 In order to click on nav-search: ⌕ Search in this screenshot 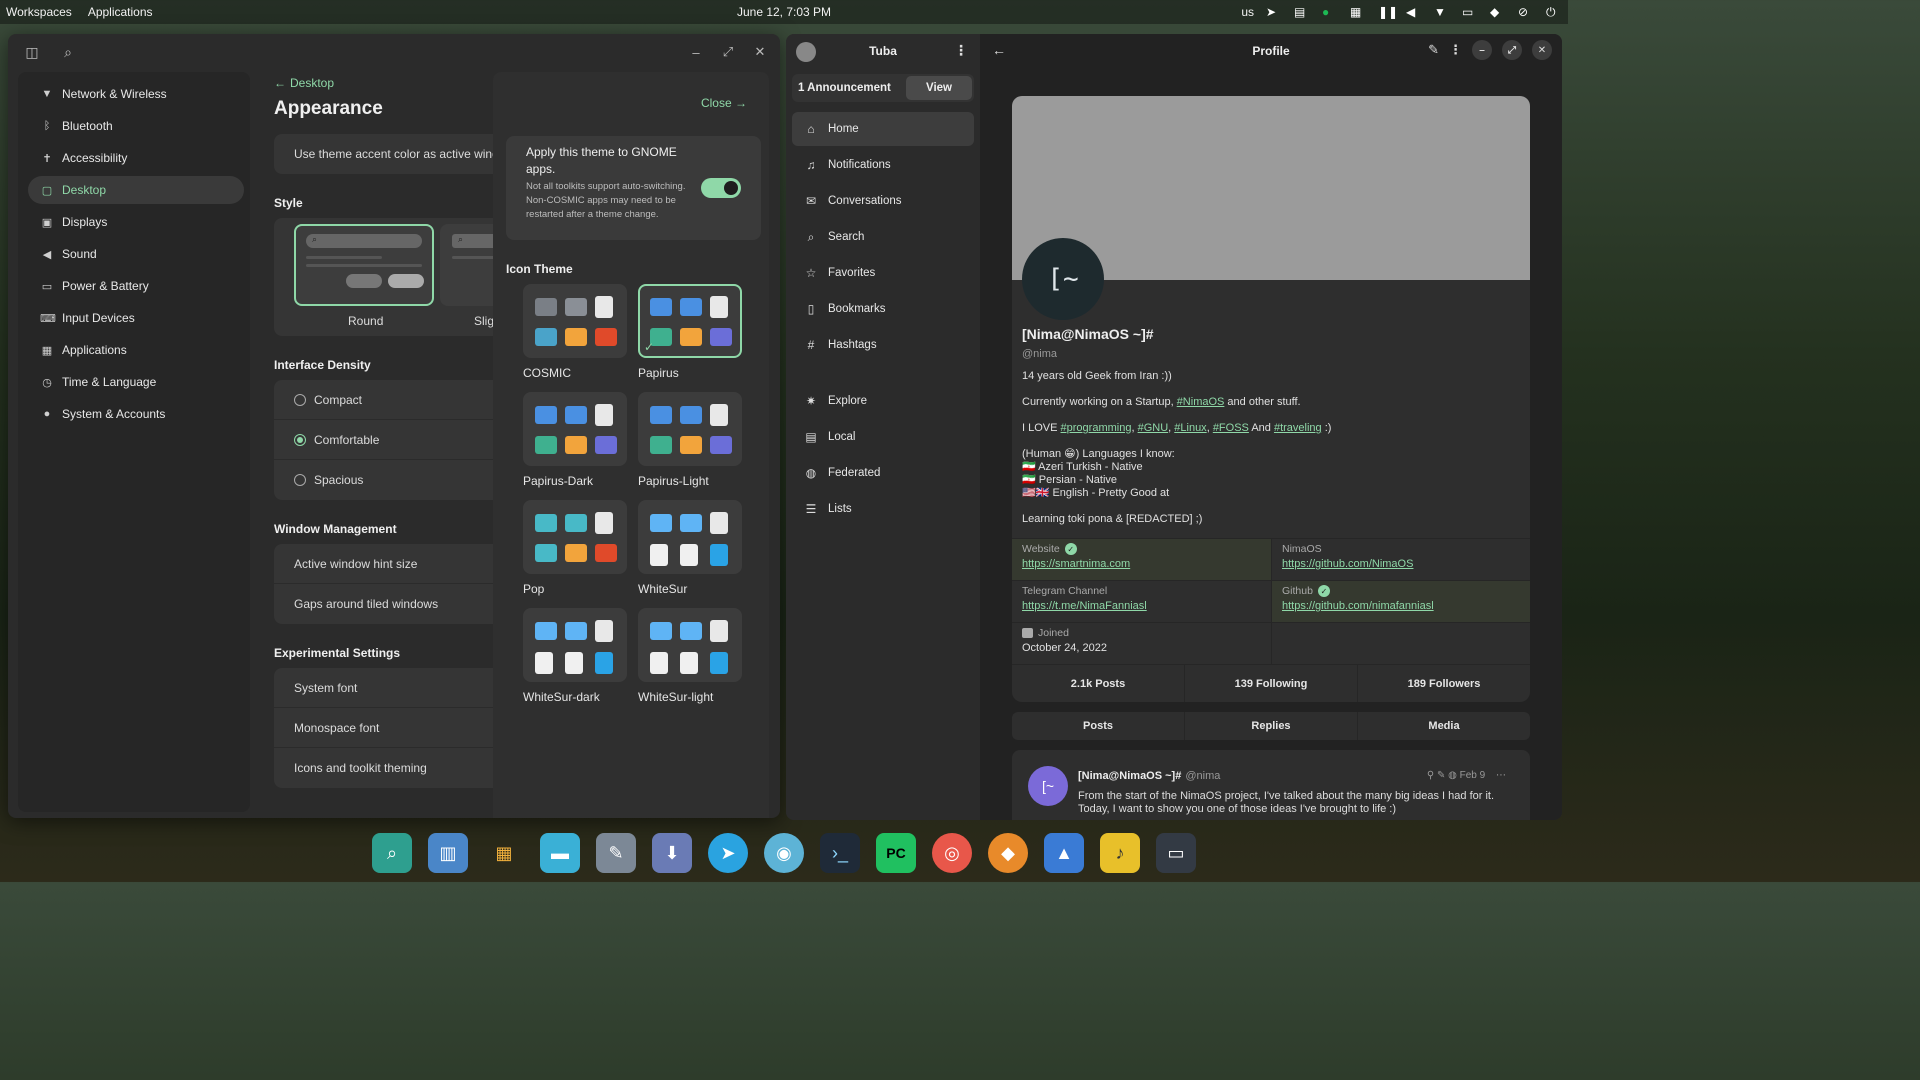, I will do `click(883, 237)`.